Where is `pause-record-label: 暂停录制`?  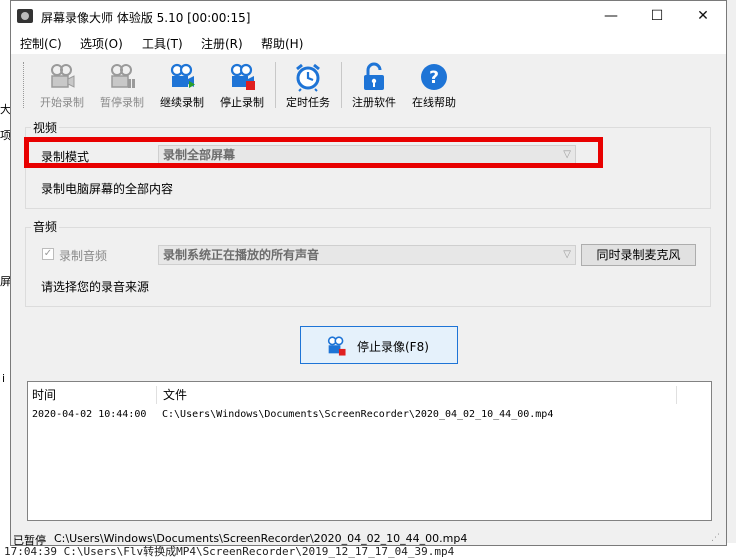 pause-record-label: 暂停录制 is located at coordinates (122, 102).